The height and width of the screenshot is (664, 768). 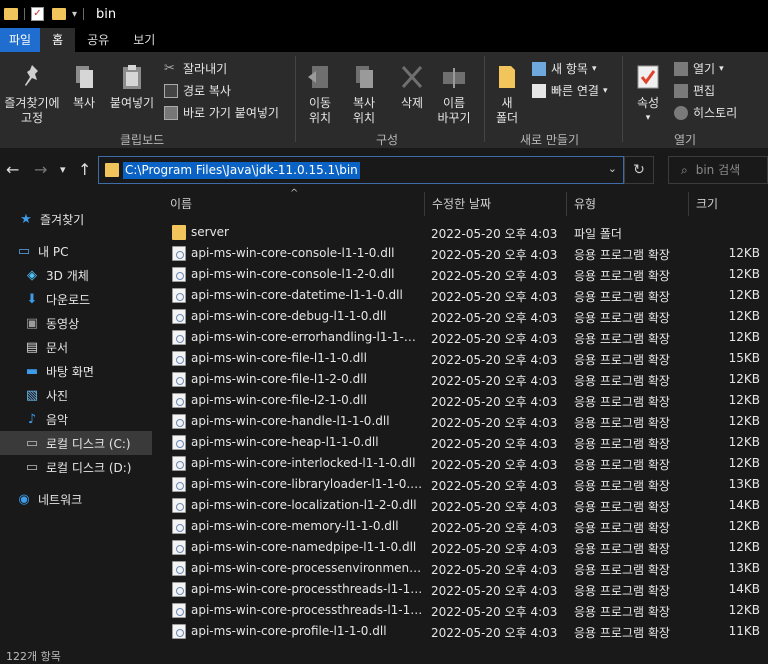 I want to click on new-item-button: 새 항목 ▾, so click(x=564, y=68).